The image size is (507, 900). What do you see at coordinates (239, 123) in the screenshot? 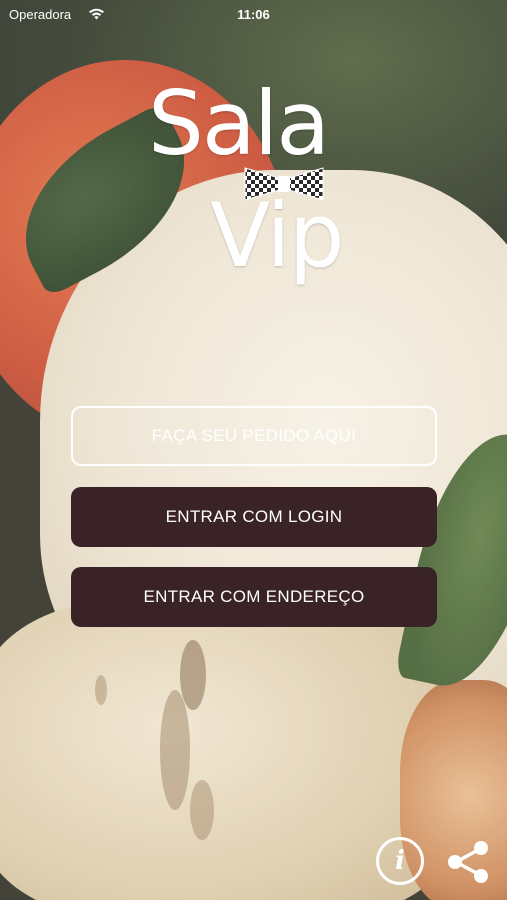
I see `logo-text-sala: Sala` at bounding box center [239, 123].